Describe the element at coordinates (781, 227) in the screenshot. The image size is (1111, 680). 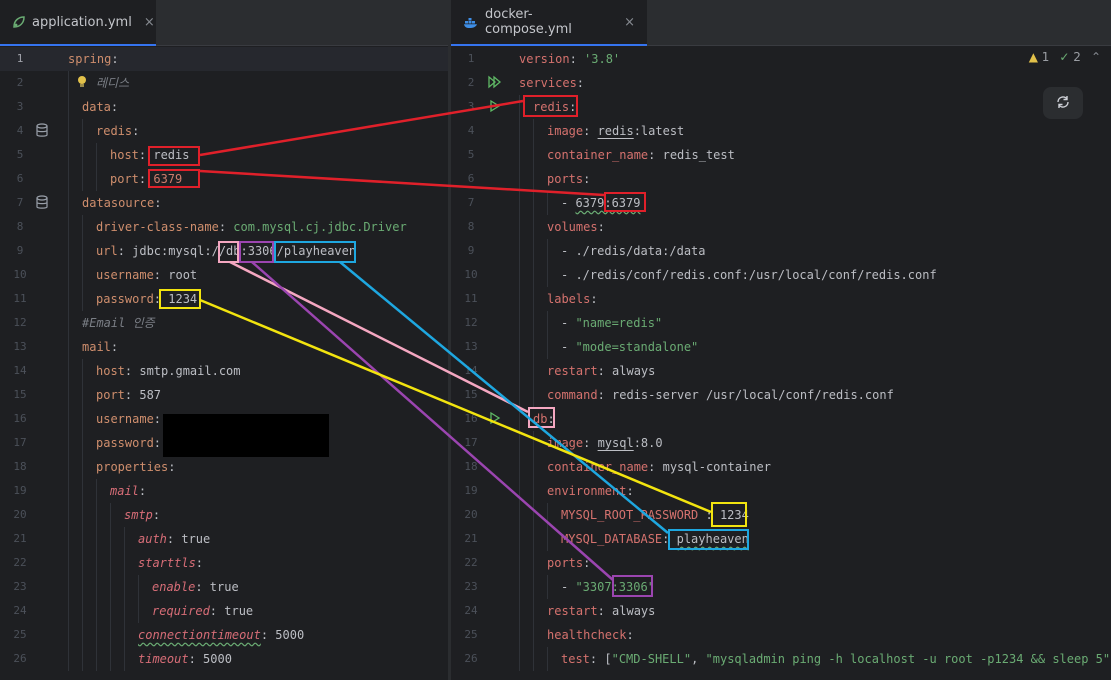
I see `code-line: 8 volumes:` at that location.